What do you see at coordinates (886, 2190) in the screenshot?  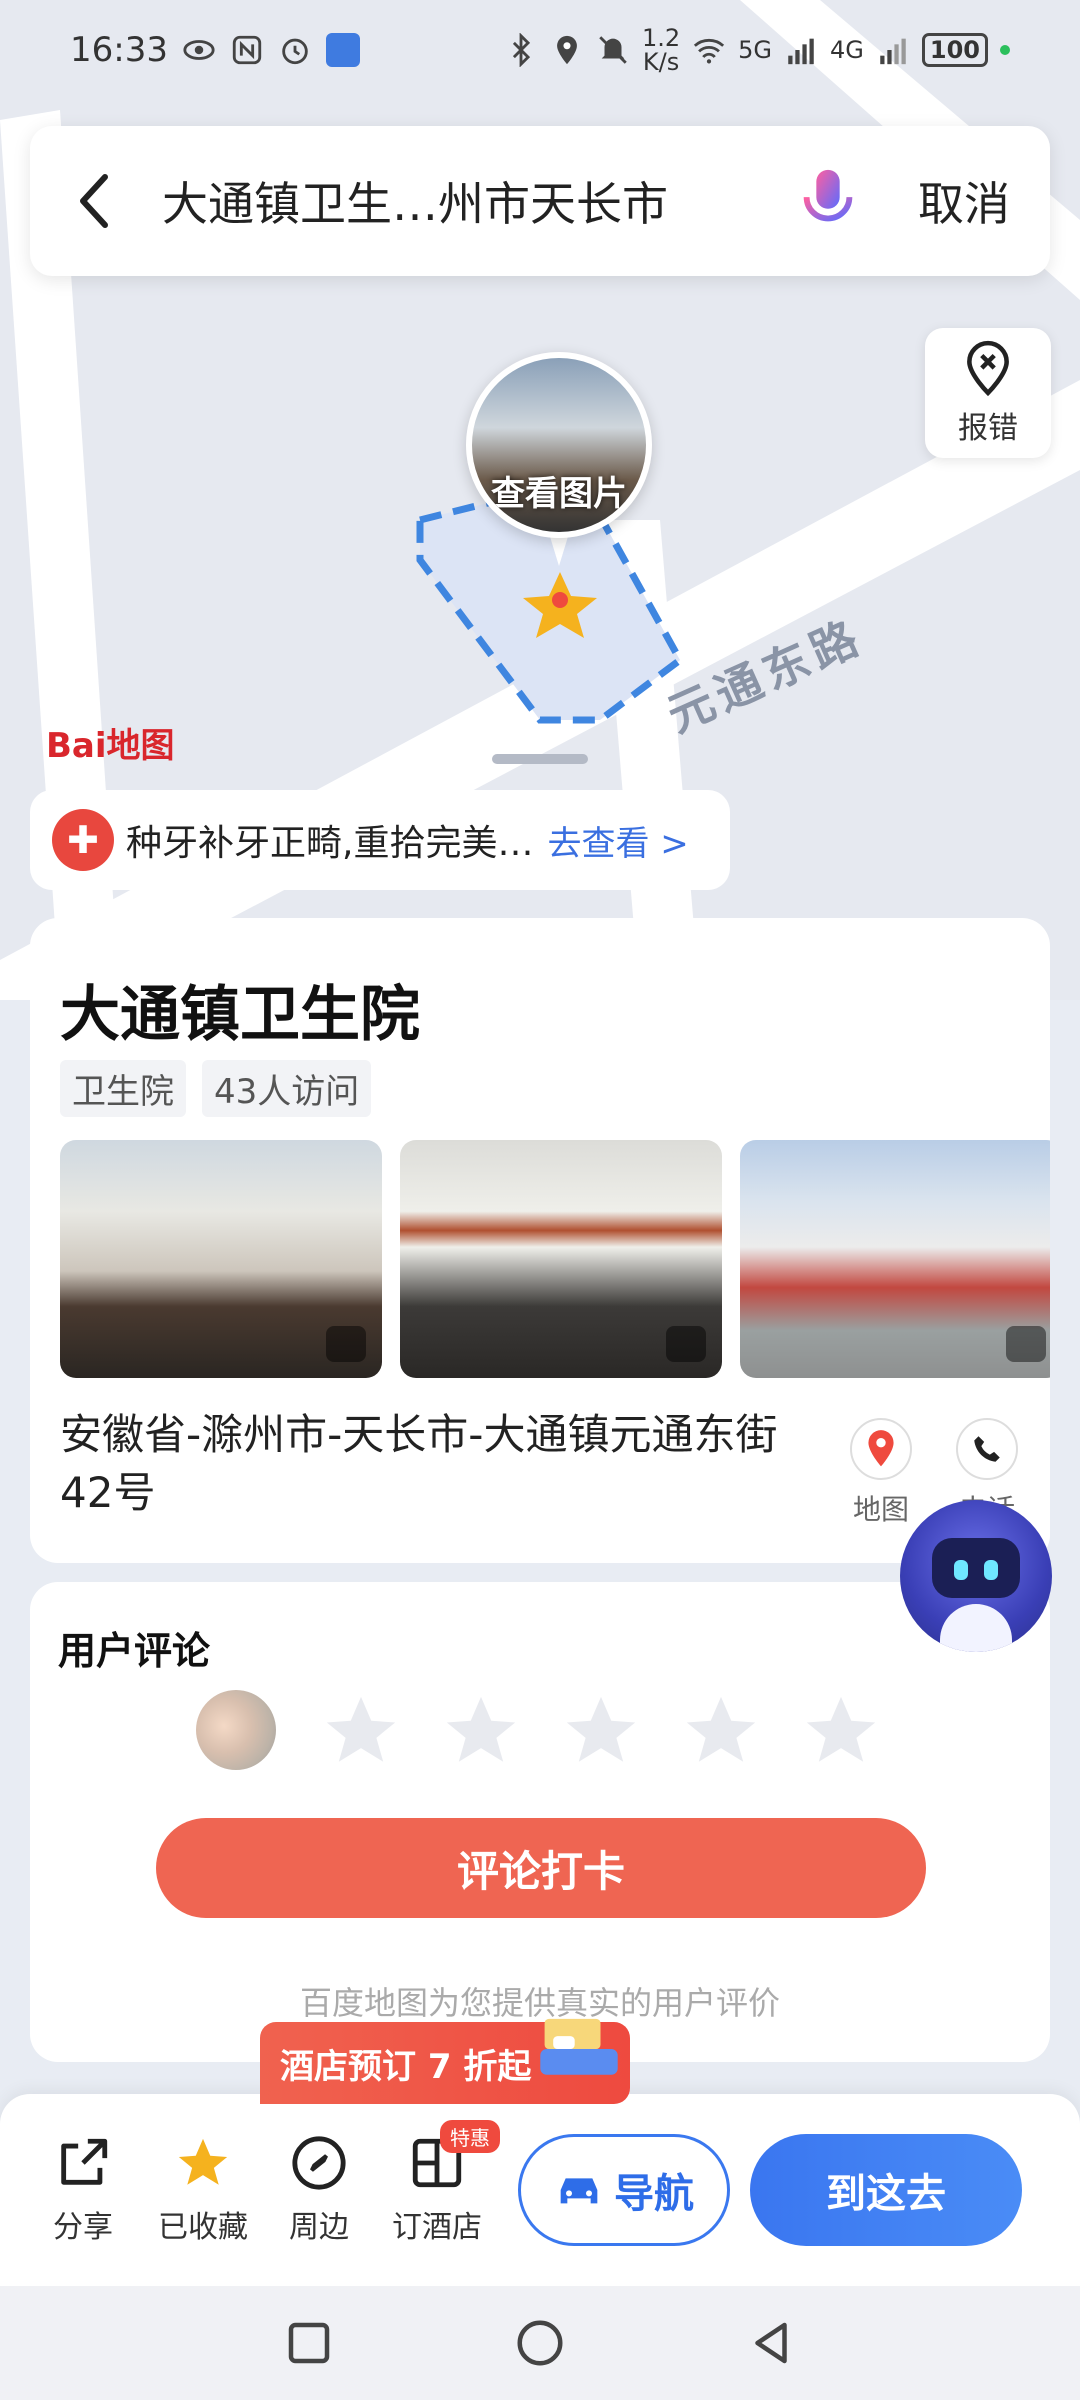 I see `go-here-button: 到这去` at bounding box center [886, 2190].